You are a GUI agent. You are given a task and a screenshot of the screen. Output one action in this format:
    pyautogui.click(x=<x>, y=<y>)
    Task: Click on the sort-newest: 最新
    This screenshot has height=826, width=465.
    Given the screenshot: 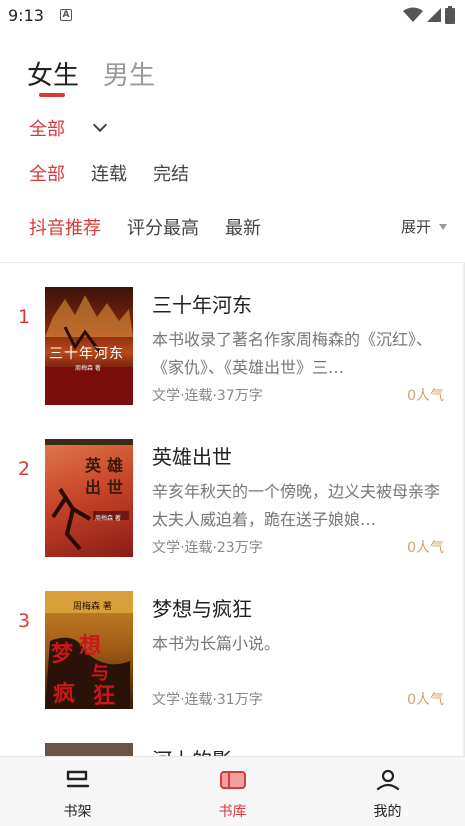 What is the action you would take?
    pyautogui.click(x=243, y=227)
    